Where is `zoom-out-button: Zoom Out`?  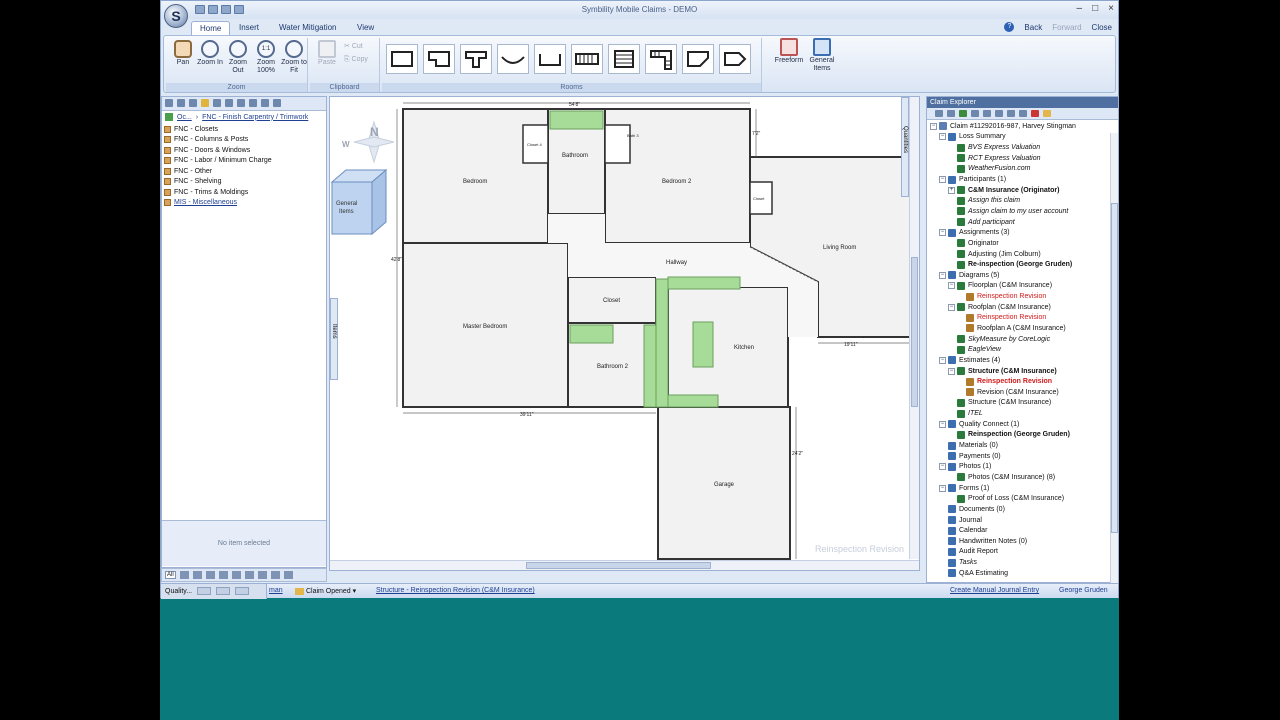 zoom-out-button: Zoom Out is located at coordinates (238, 57).